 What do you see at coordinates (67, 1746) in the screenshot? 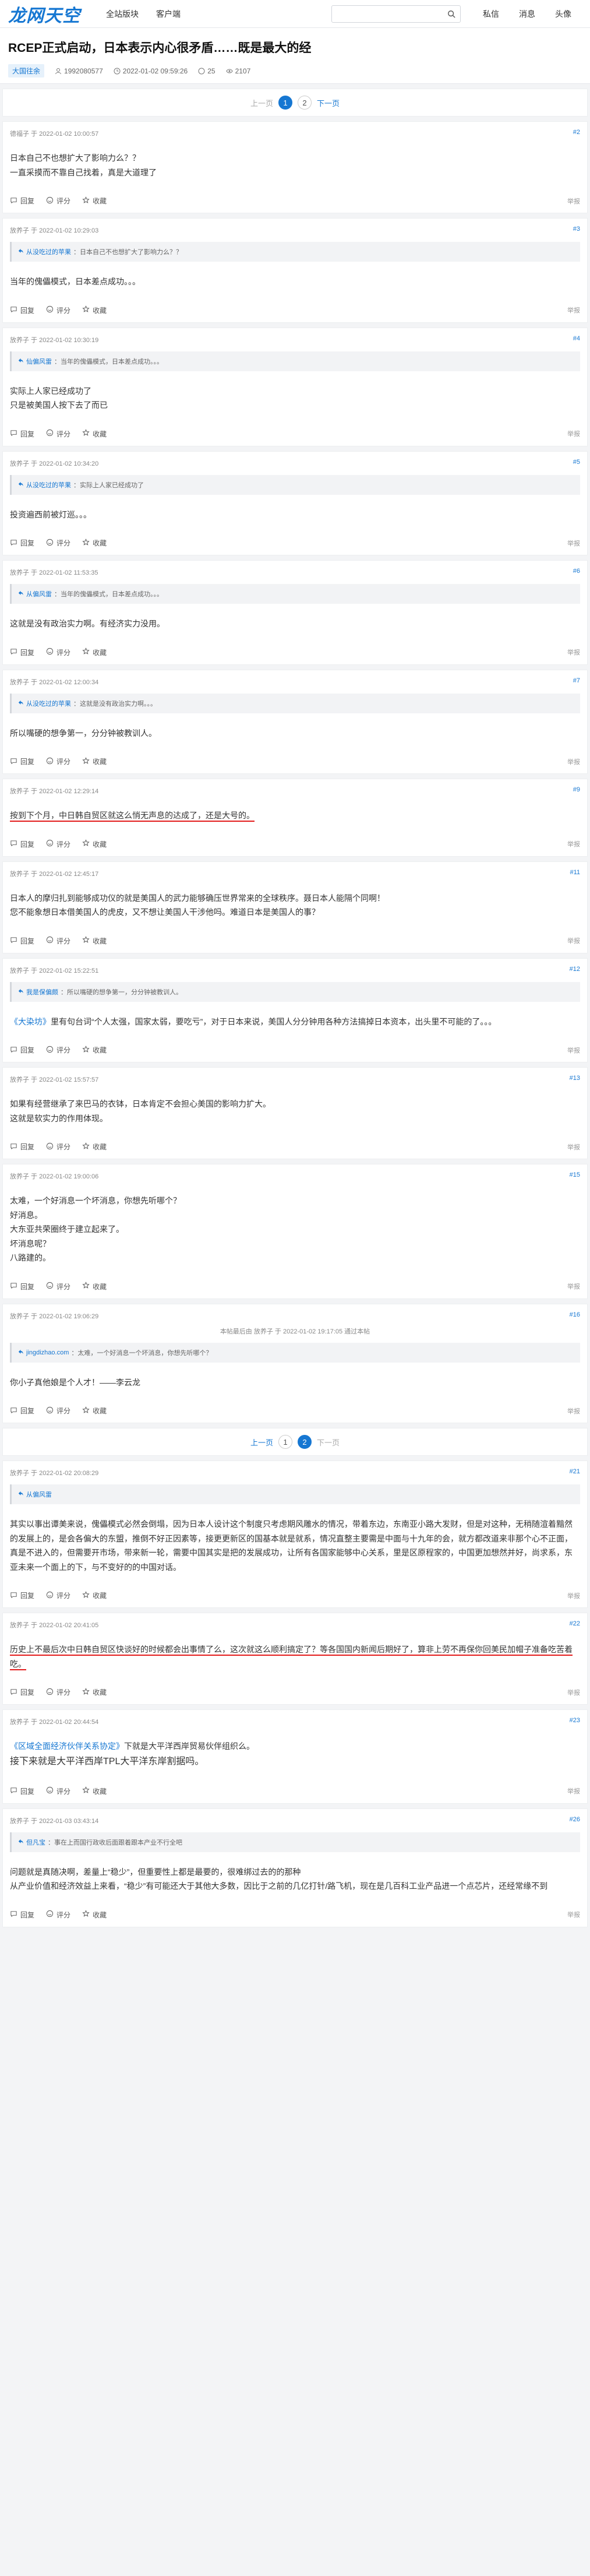
I see `quoted-title-link: 《区域全面经济伙伴关系协定》` at bounding box center [67, 1746].